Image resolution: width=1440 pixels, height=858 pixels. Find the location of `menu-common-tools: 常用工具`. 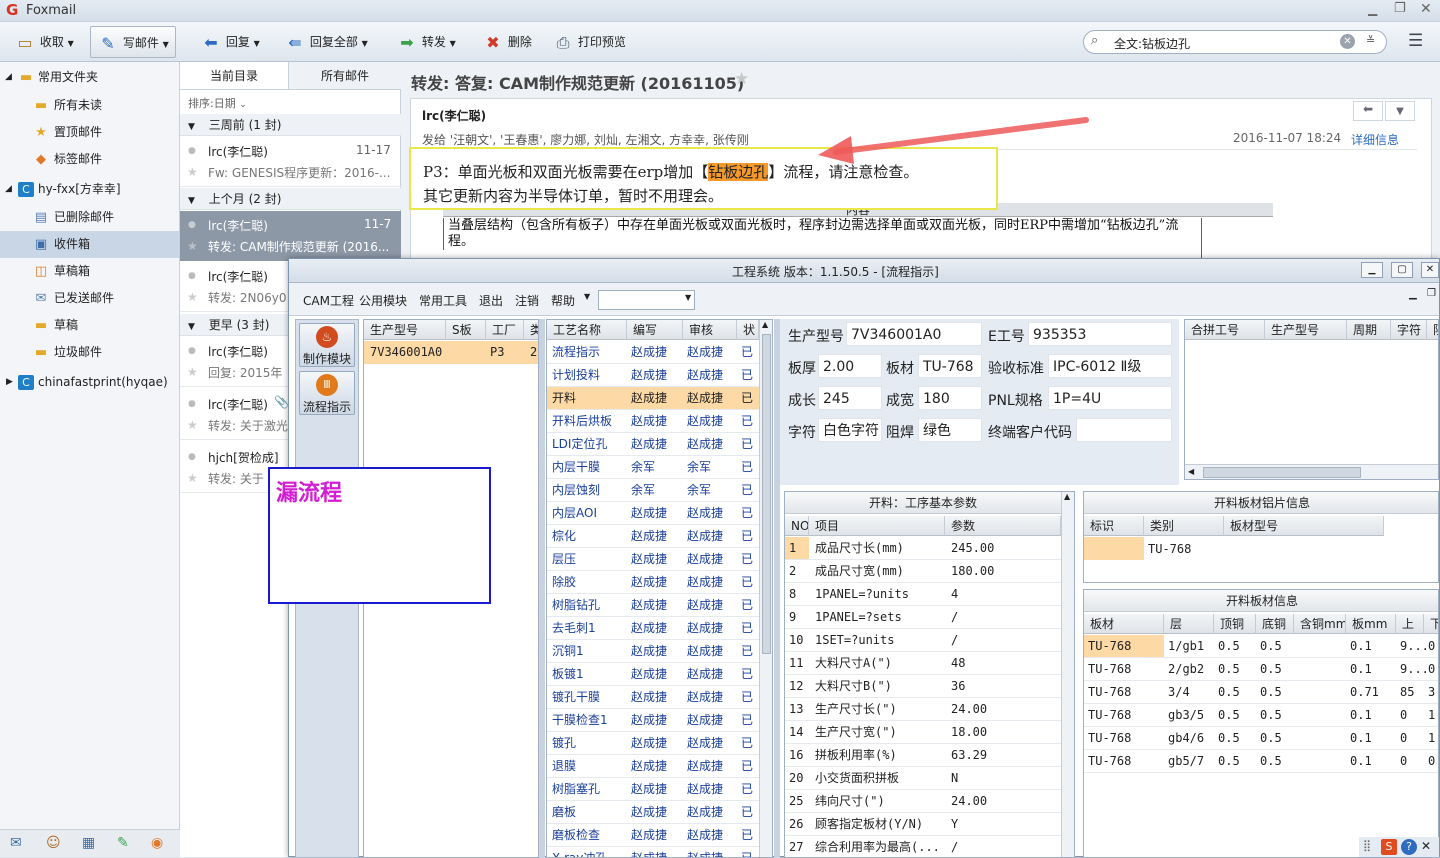

menu-common-tools: 常用工具 is located at coordinates (443, 300).